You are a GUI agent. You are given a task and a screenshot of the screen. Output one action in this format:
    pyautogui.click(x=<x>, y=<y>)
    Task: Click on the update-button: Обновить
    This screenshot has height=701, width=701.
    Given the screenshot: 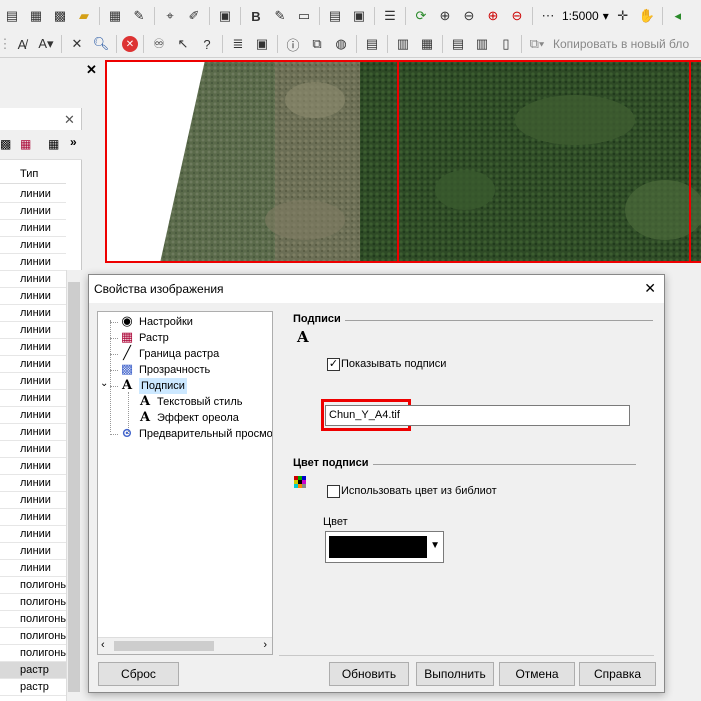 What is the action you would take?
    pyautogui.click(x=369, y=674)
    